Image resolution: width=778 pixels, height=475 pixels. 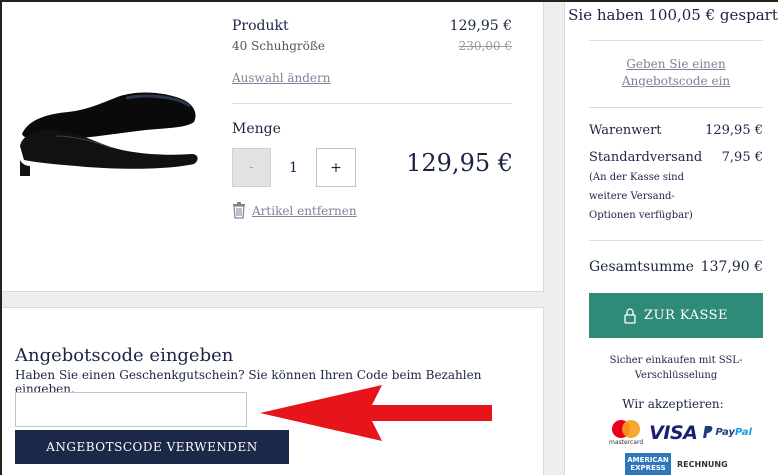 I want to click on subtotal-value: 129,95 €, so click(x=734, y=130).